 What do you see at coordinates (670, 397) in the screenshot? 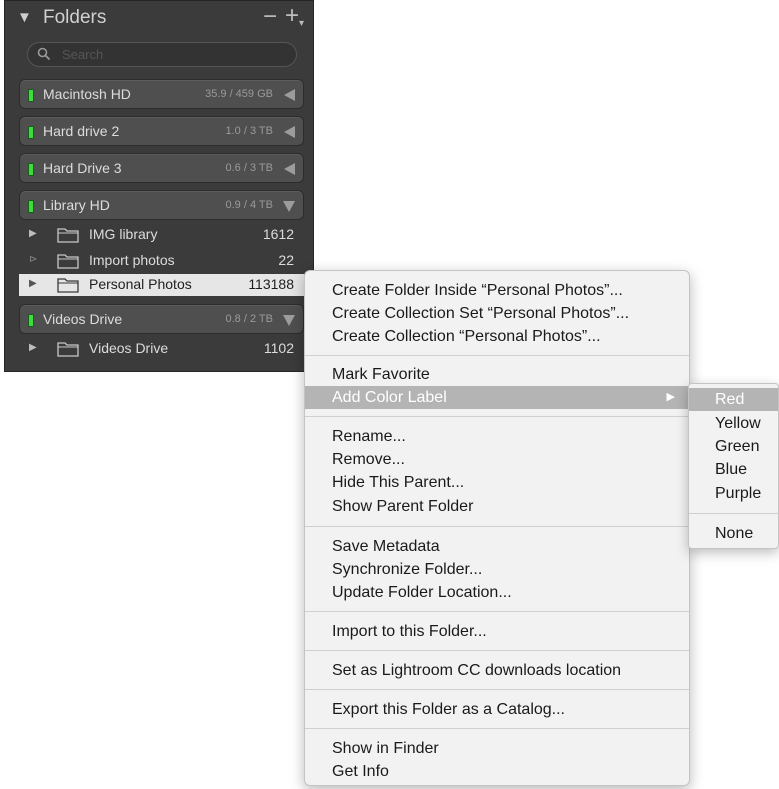
I see `submenu-arrow-icon: ▶` at bounding box center [670, 397].